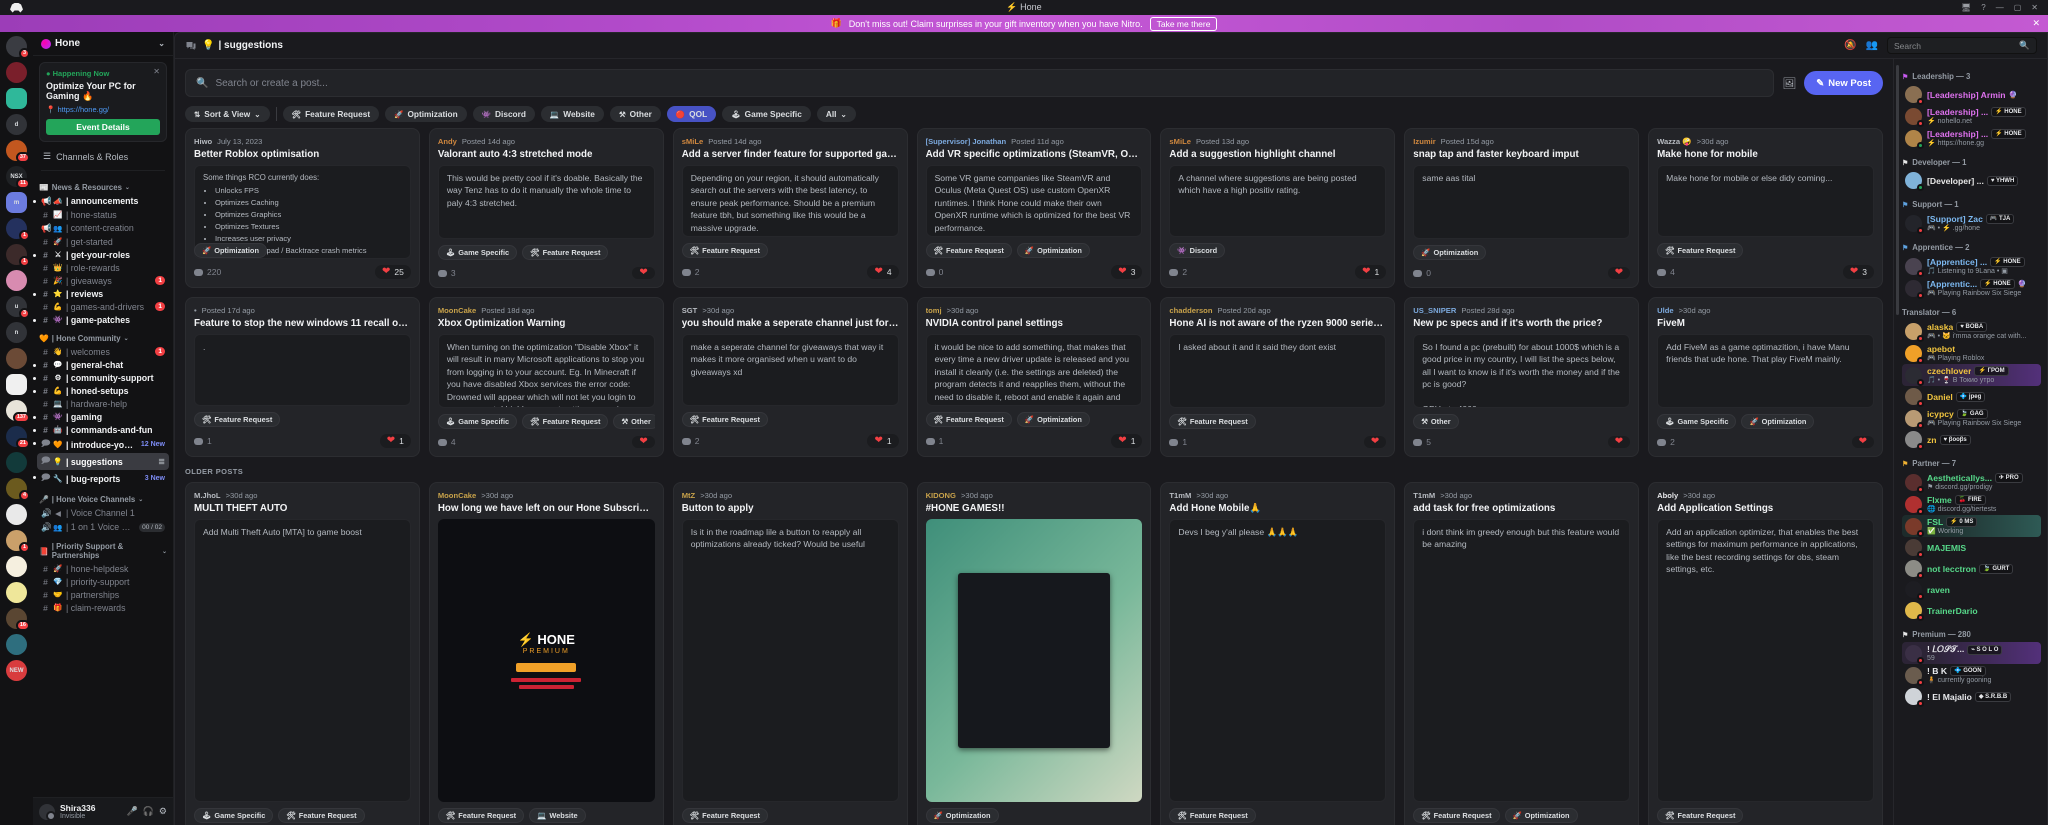  Describe the element at coordinates (103, 187) in the screenshot. I see `category-header: 📰 News & Resources ⌄` at that location.